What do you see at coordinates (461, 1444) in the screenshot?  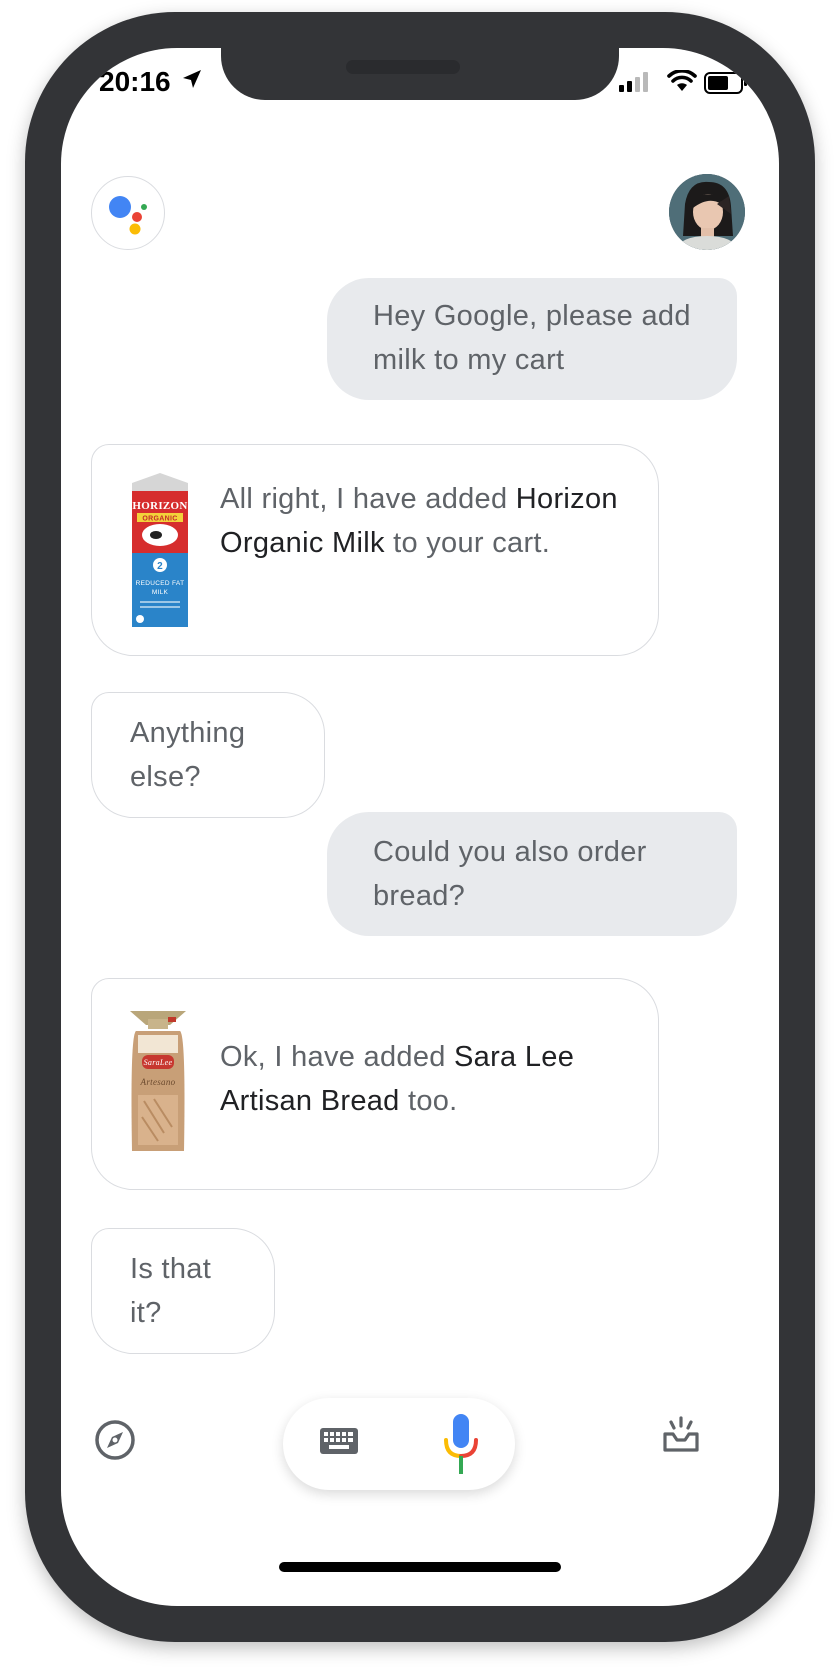 I see `mic-icon` at bounding box center [461, 1444].